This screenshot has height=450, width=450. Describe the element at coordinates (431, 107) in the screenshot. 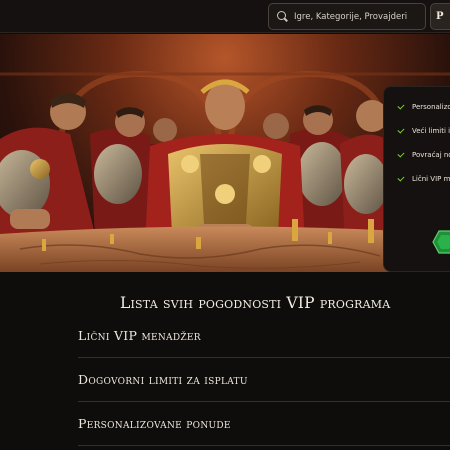

I see `benefit-label: Personalizo` at that location.